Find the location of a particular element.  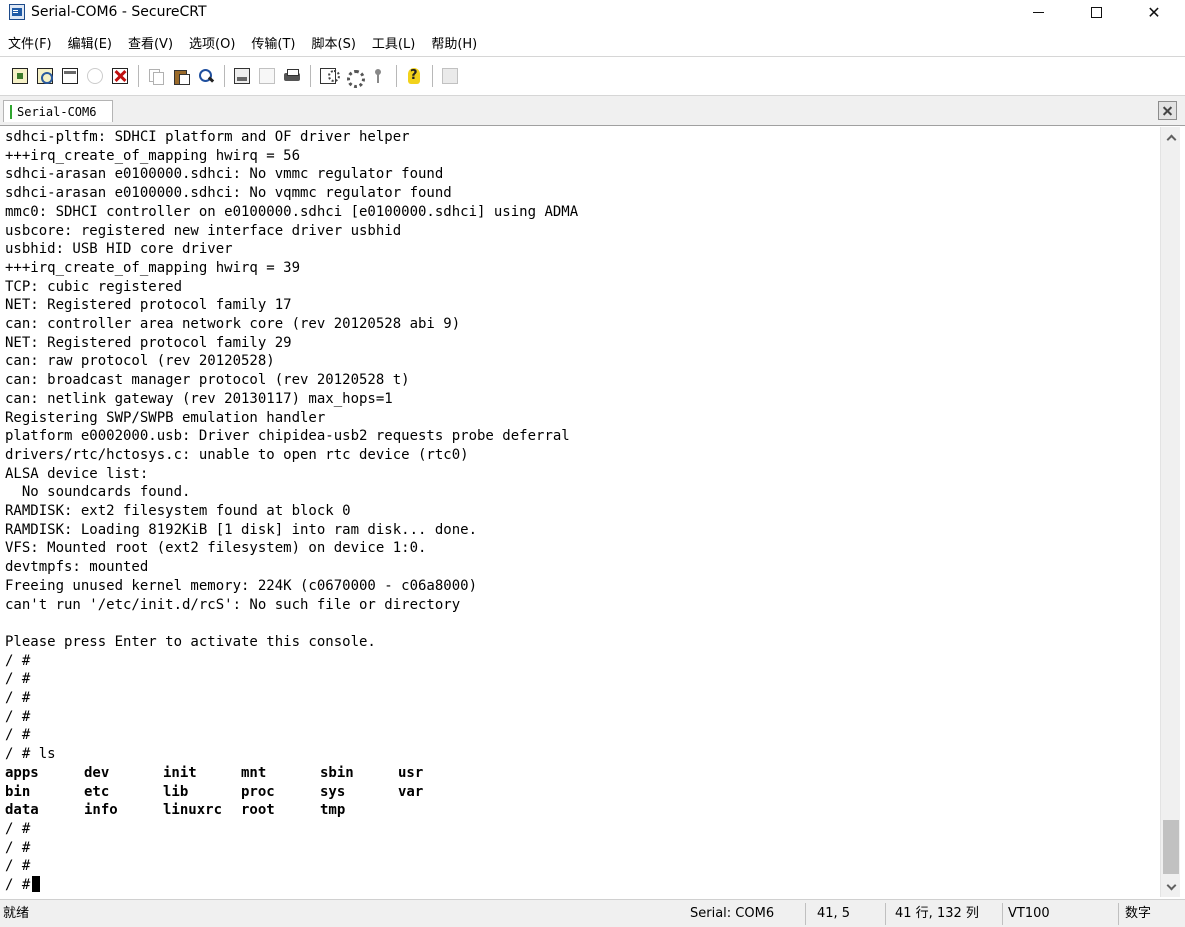

keymap-button is located at coordinates (378, 76).